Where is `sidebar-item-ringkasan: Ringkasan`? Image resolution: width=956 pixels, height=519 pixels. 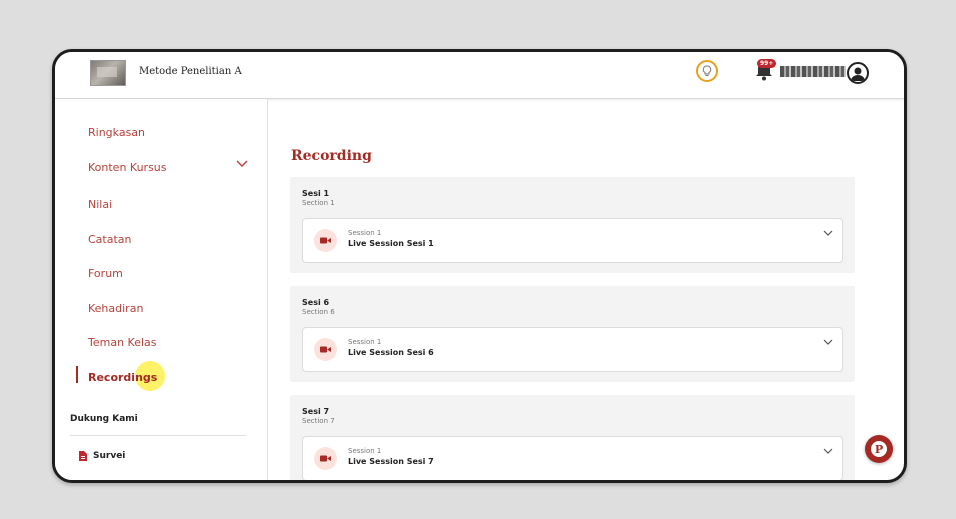
sidebar-item-ringkasan: Ringkasan is located at coordinates (116, 132).